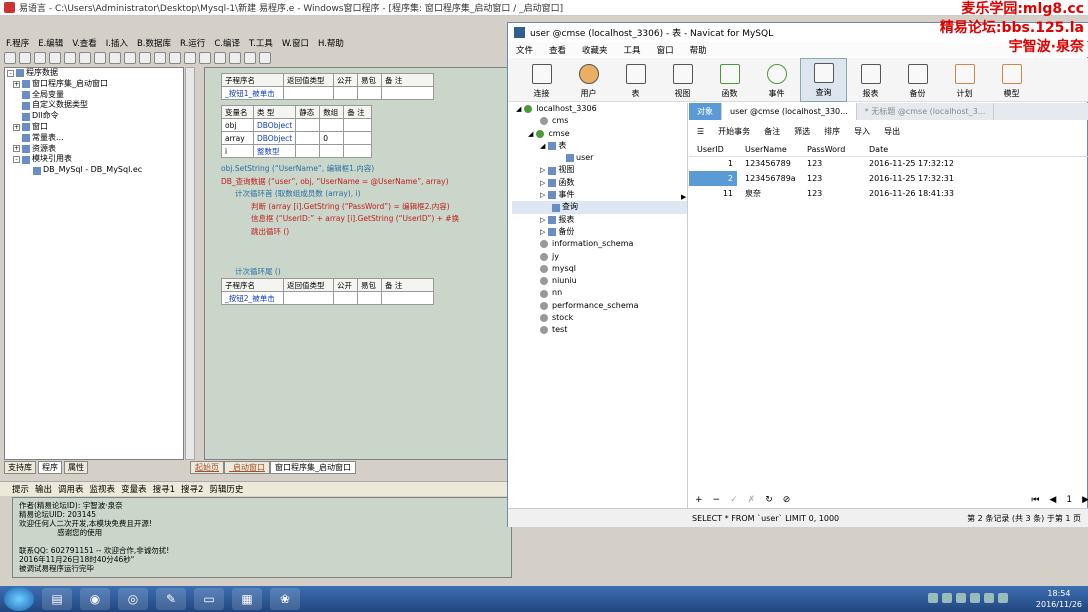 This screenshot has height=612, width=1088. Describe the element at coordinates (698, 50) in the screenshot. I see `menu-help: 帮助` at that location.